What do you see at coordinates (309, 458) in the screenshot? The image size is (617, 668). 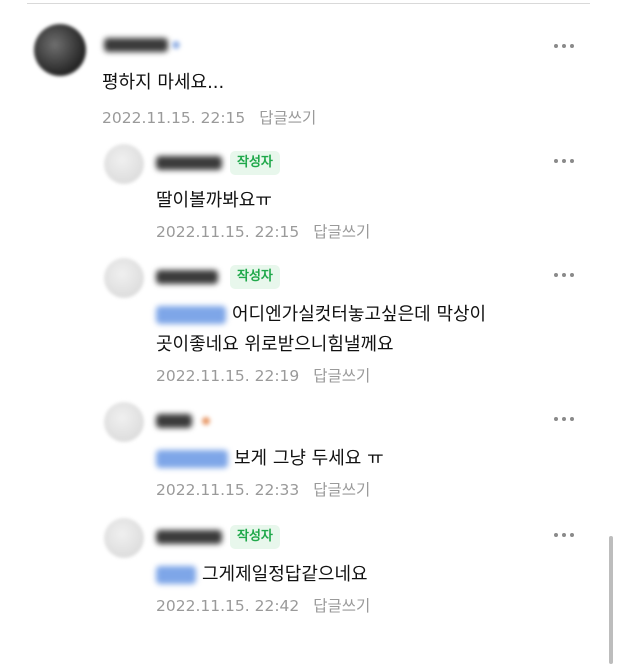 I see `comment-text-body: 보게 그냥 두세요 ㅠ` at bounding box center [309, 458].